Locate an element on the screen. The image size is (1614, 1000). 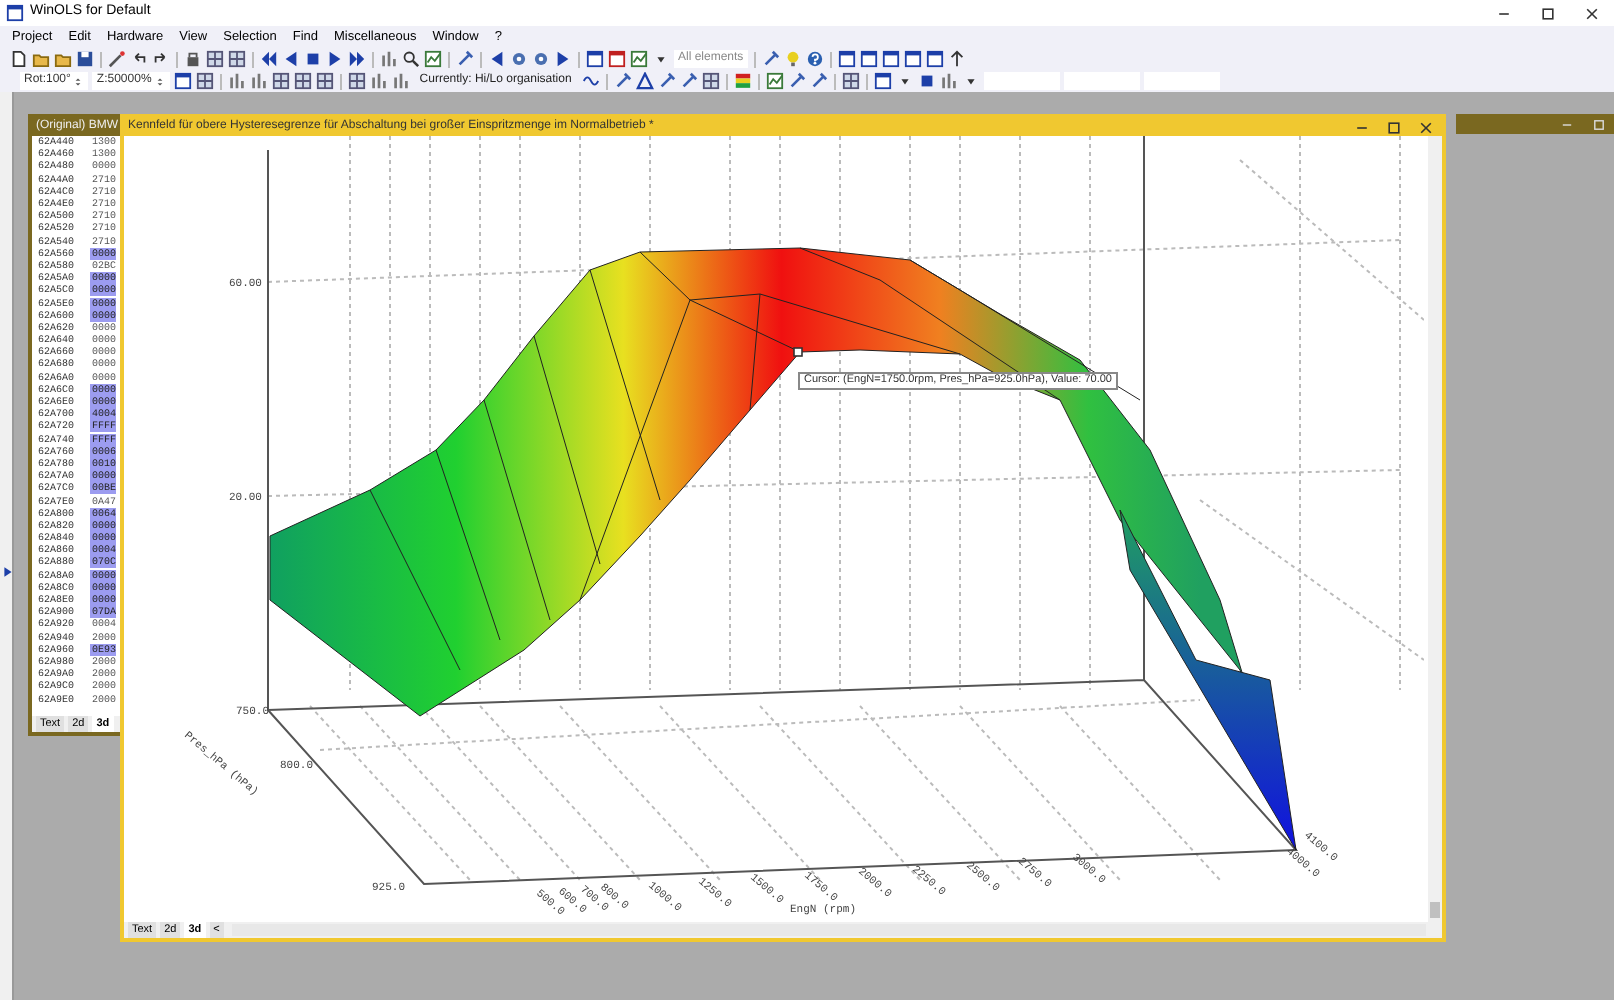
help-icon is located at coordinates (814, 59).